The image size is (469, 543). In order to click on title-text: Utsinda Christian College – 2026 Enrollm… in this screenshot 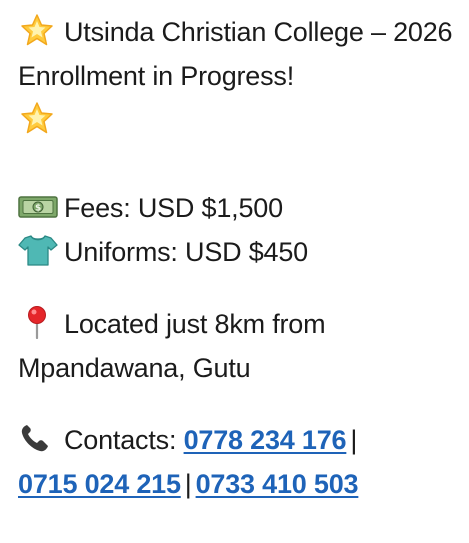, I will do `click(235, 54)`.